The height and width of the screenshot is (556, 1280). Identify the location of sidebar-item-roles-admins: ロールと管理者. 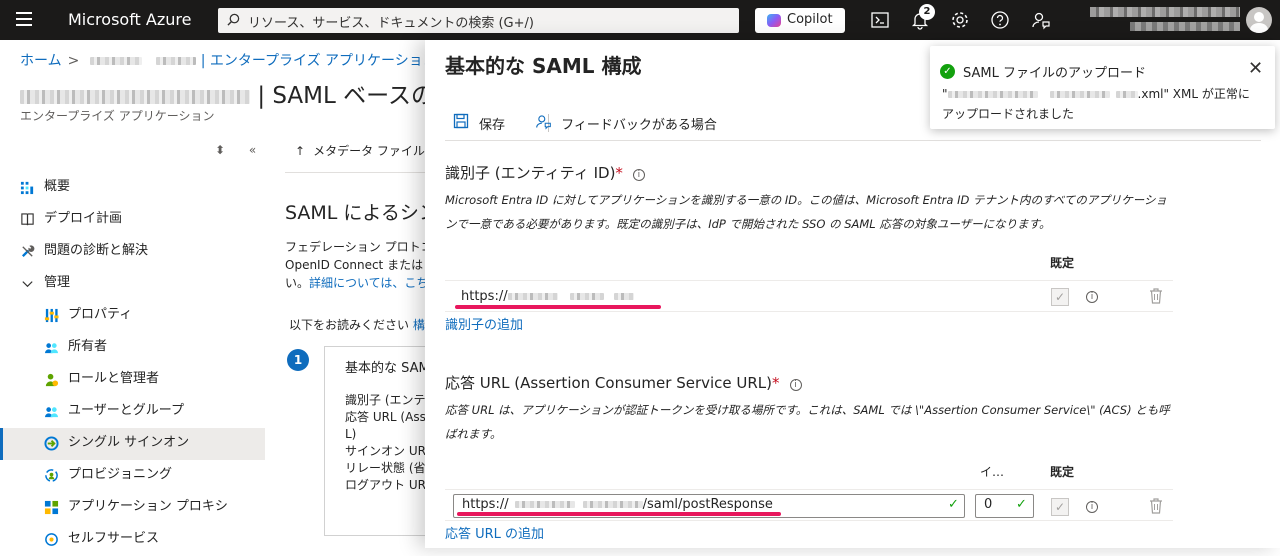
(132, 380).